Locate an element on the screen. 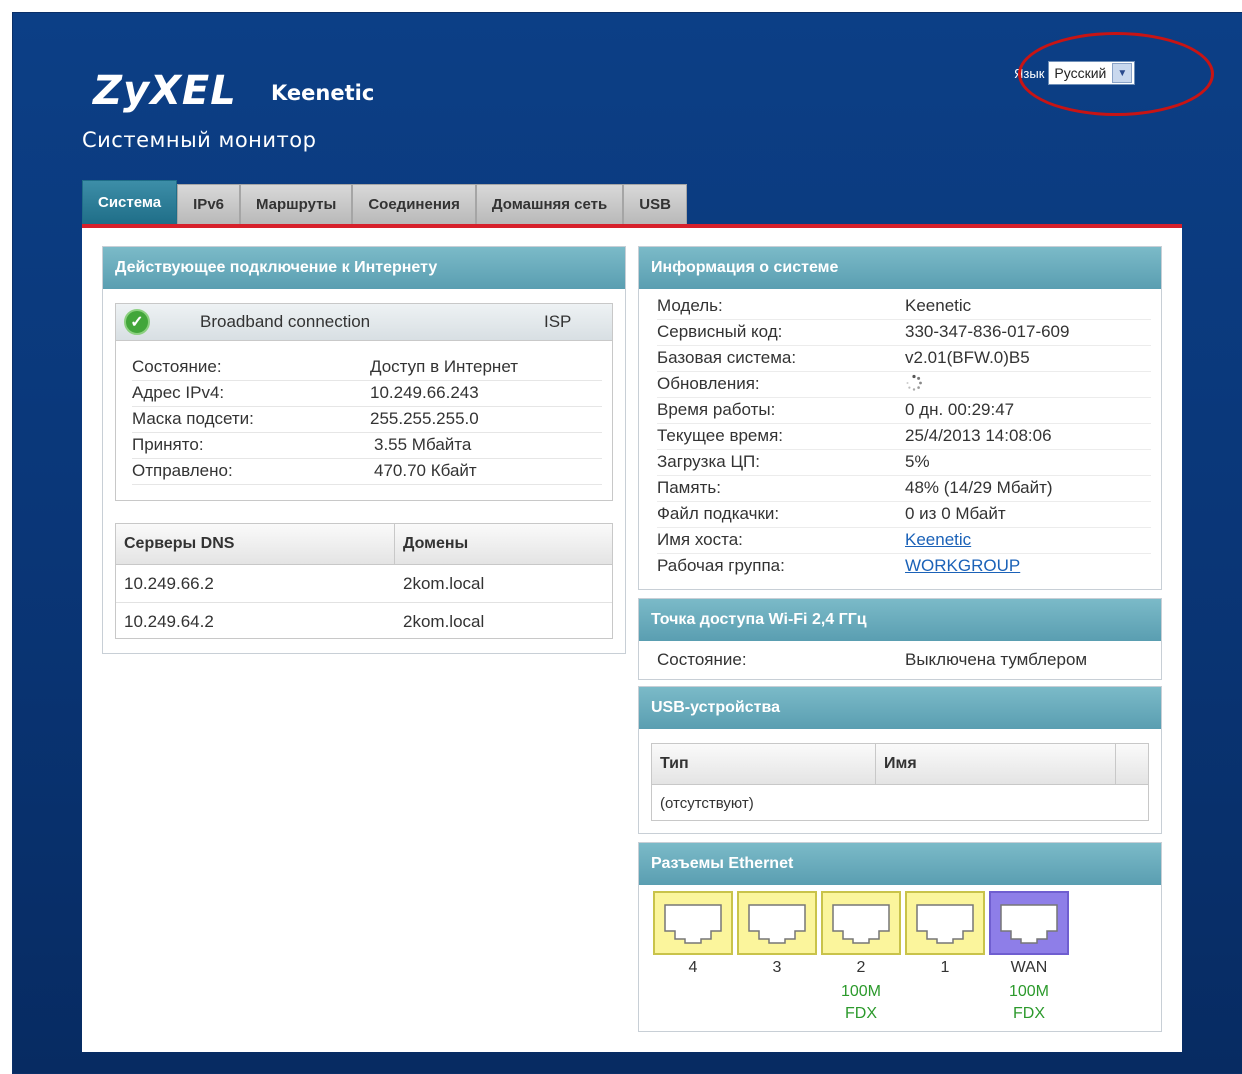  info-row-firmware: Базовая система: v2.01(BFW.0)B5 is located at coordinates (904, 358).